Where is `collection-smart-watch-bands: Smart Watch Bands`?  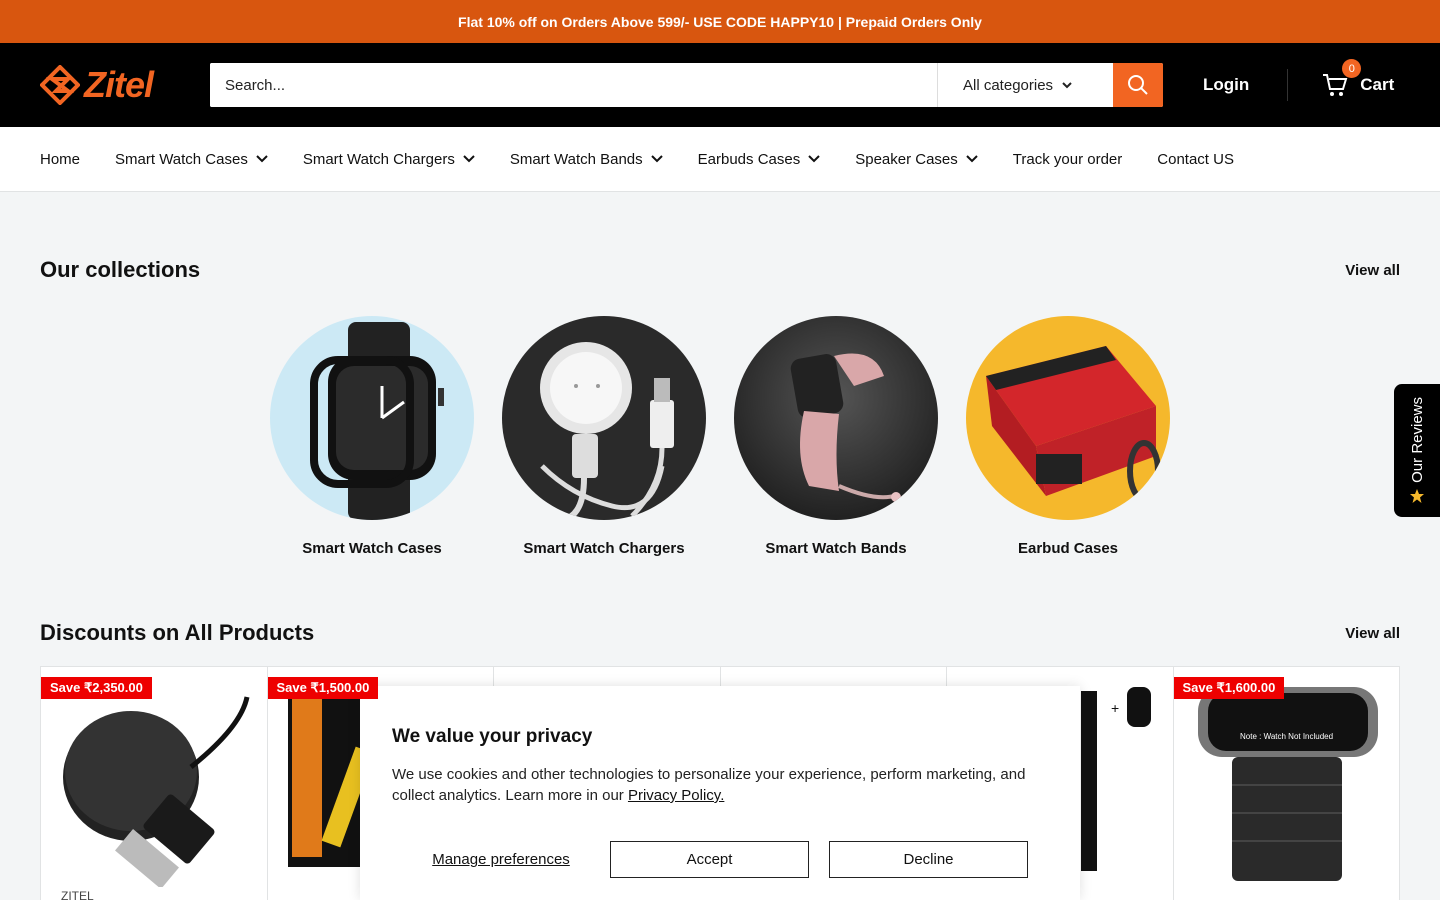 collection-smart-watch-bands: Smart Watch Bands is located at coordinates (836, 436).